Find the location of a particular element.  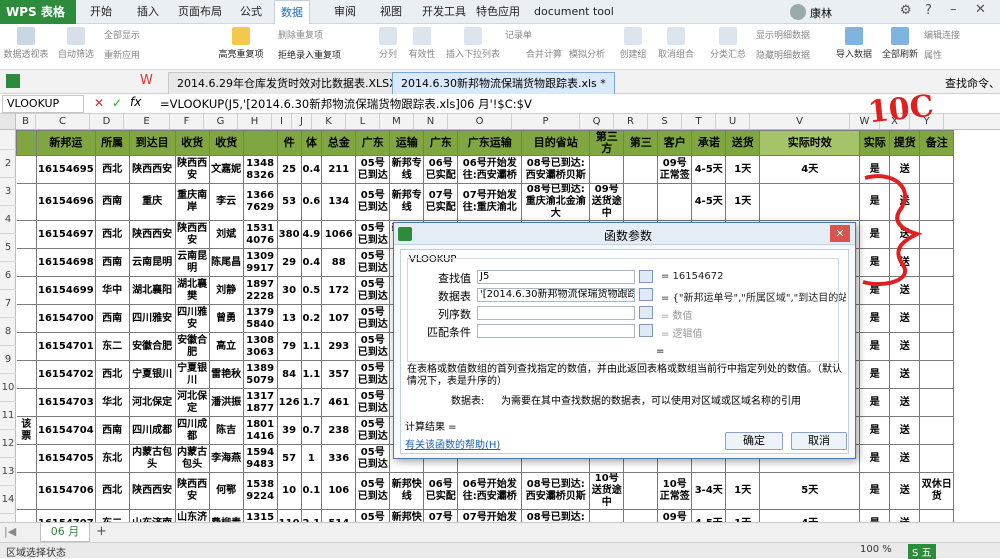

table-cell: 29 is located at coordinates (289, 262).